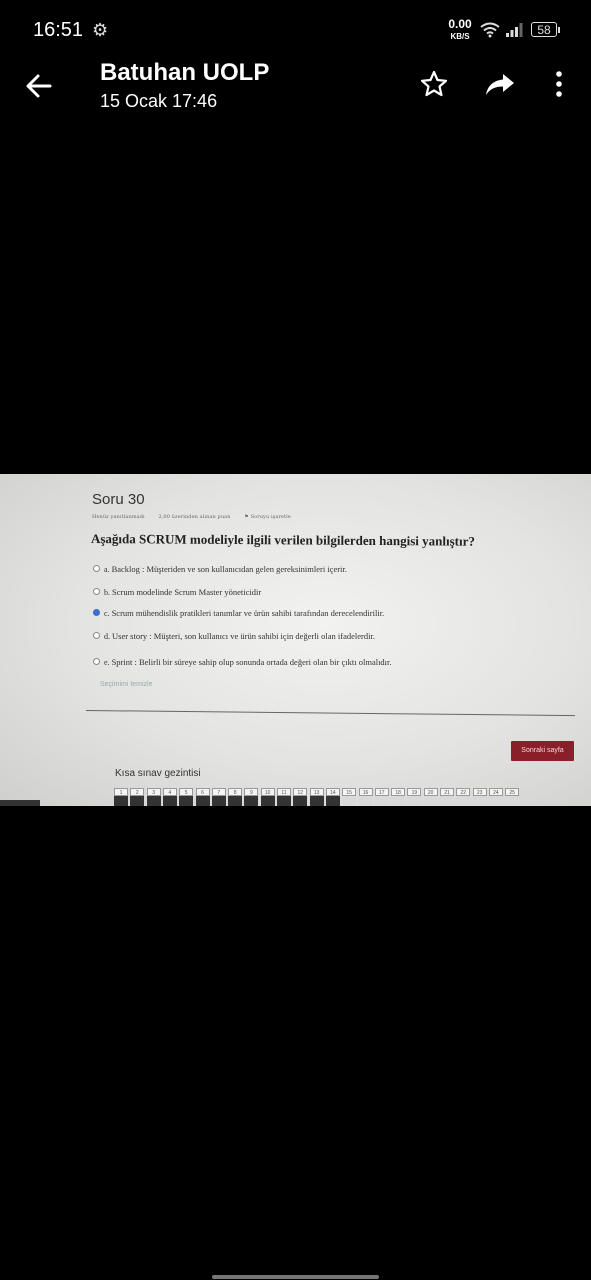  What do you see at coordinates (126, 684) in the screenshot?
I see `clear-choice-link: Seçimimi temizle` at bounding box center [126, 684].